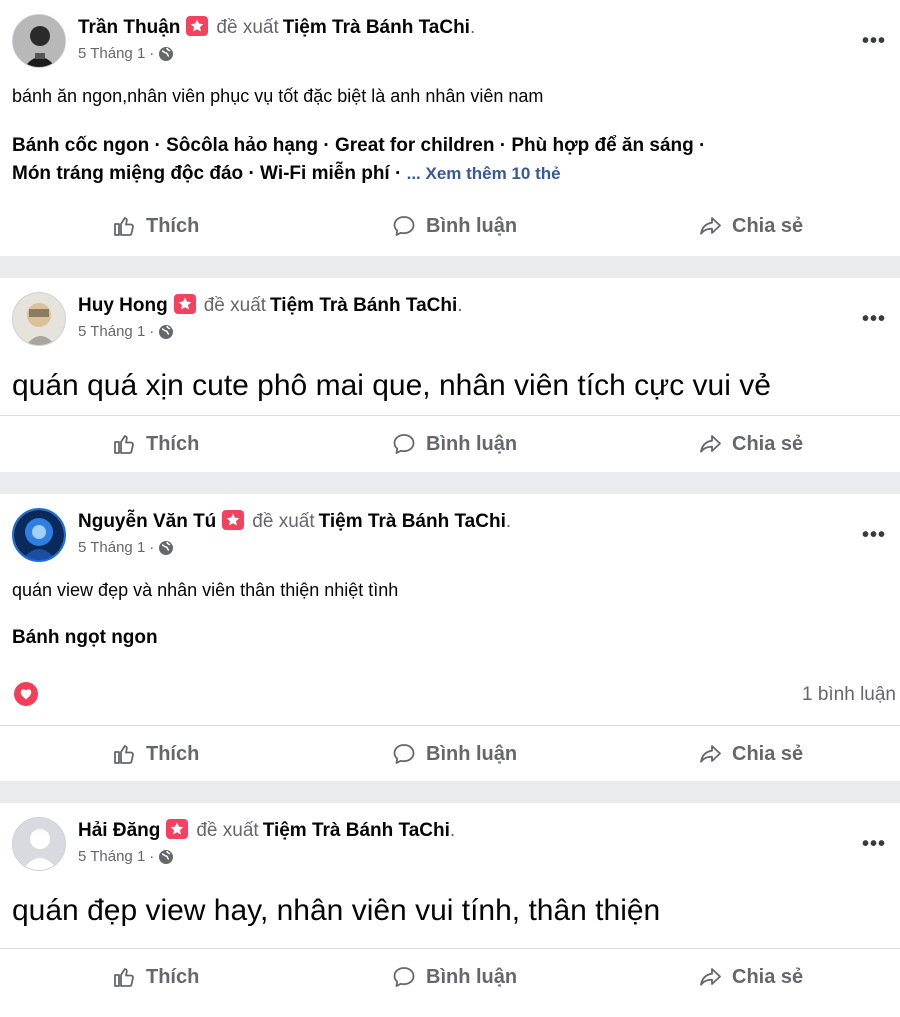 This screenshot has width=900, height=1017. What do you see at coordinates (450, 627) in the screenshot?
I see `review-tags: Bánh ngọt ngon` at bounding box center [450, 627].